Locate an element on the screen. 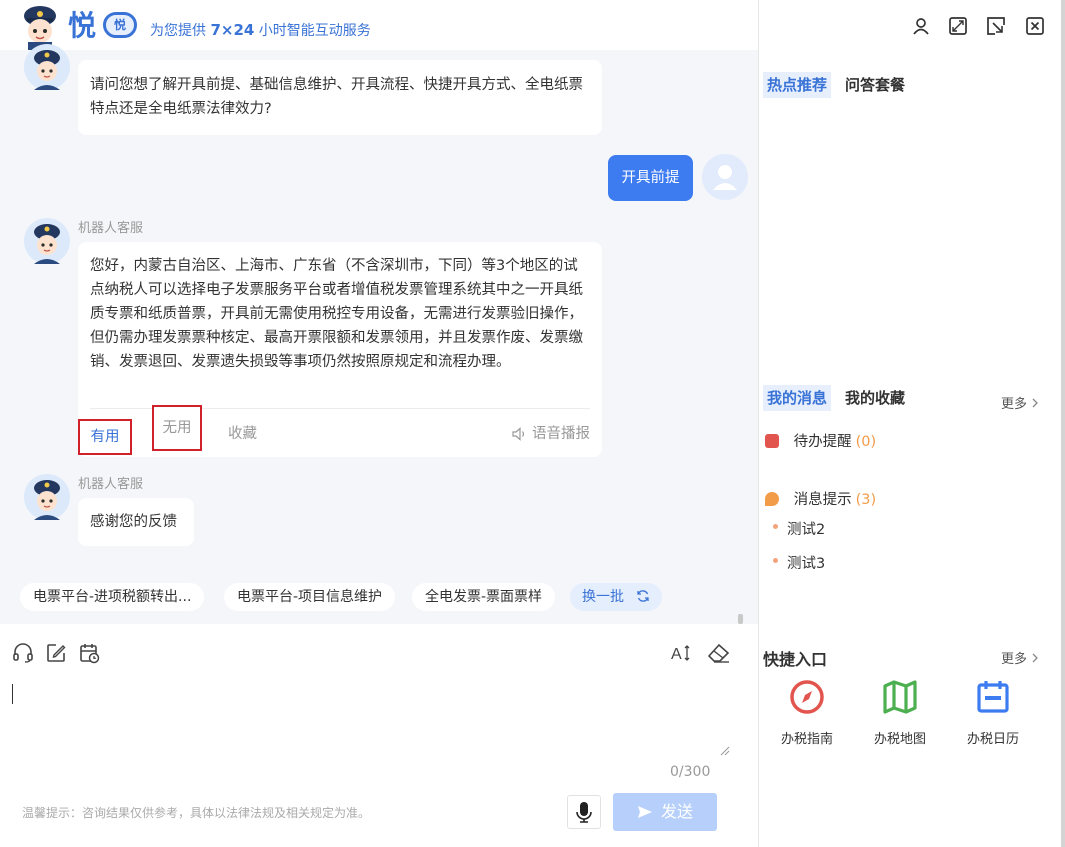 This screenshot has width=1065, height=847. voice-input-button is located at coordinates (584, 812).